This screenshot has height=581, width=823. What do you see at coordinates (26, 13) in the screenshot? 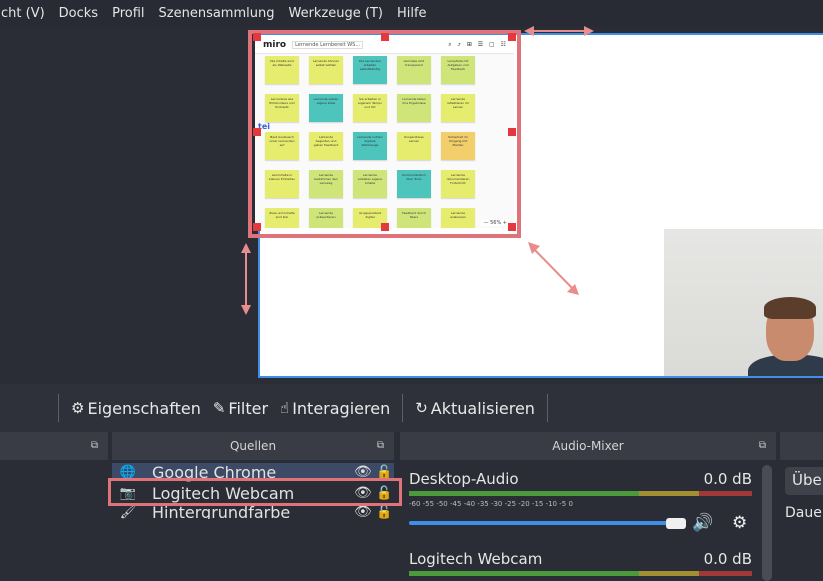
I see `menu-view: cht (V)` at bounding box center [26, 13].